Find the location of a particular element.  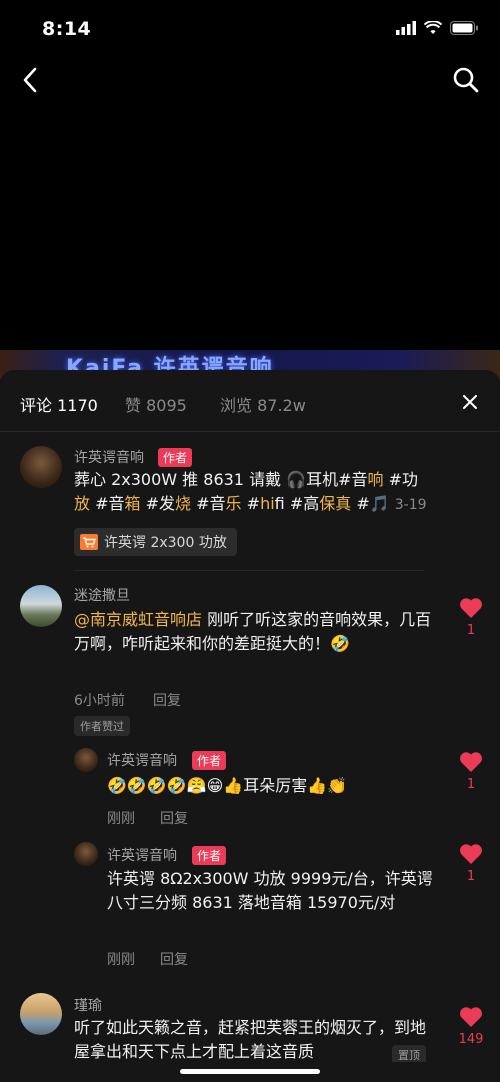

close-button is located at coordinates (470, 402).